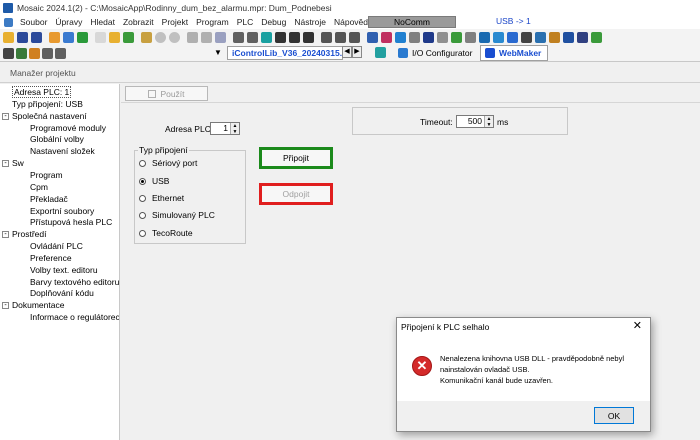  I want to click on timeout-spin-arrows-icon: ▲ ▼, so click(488, 122).